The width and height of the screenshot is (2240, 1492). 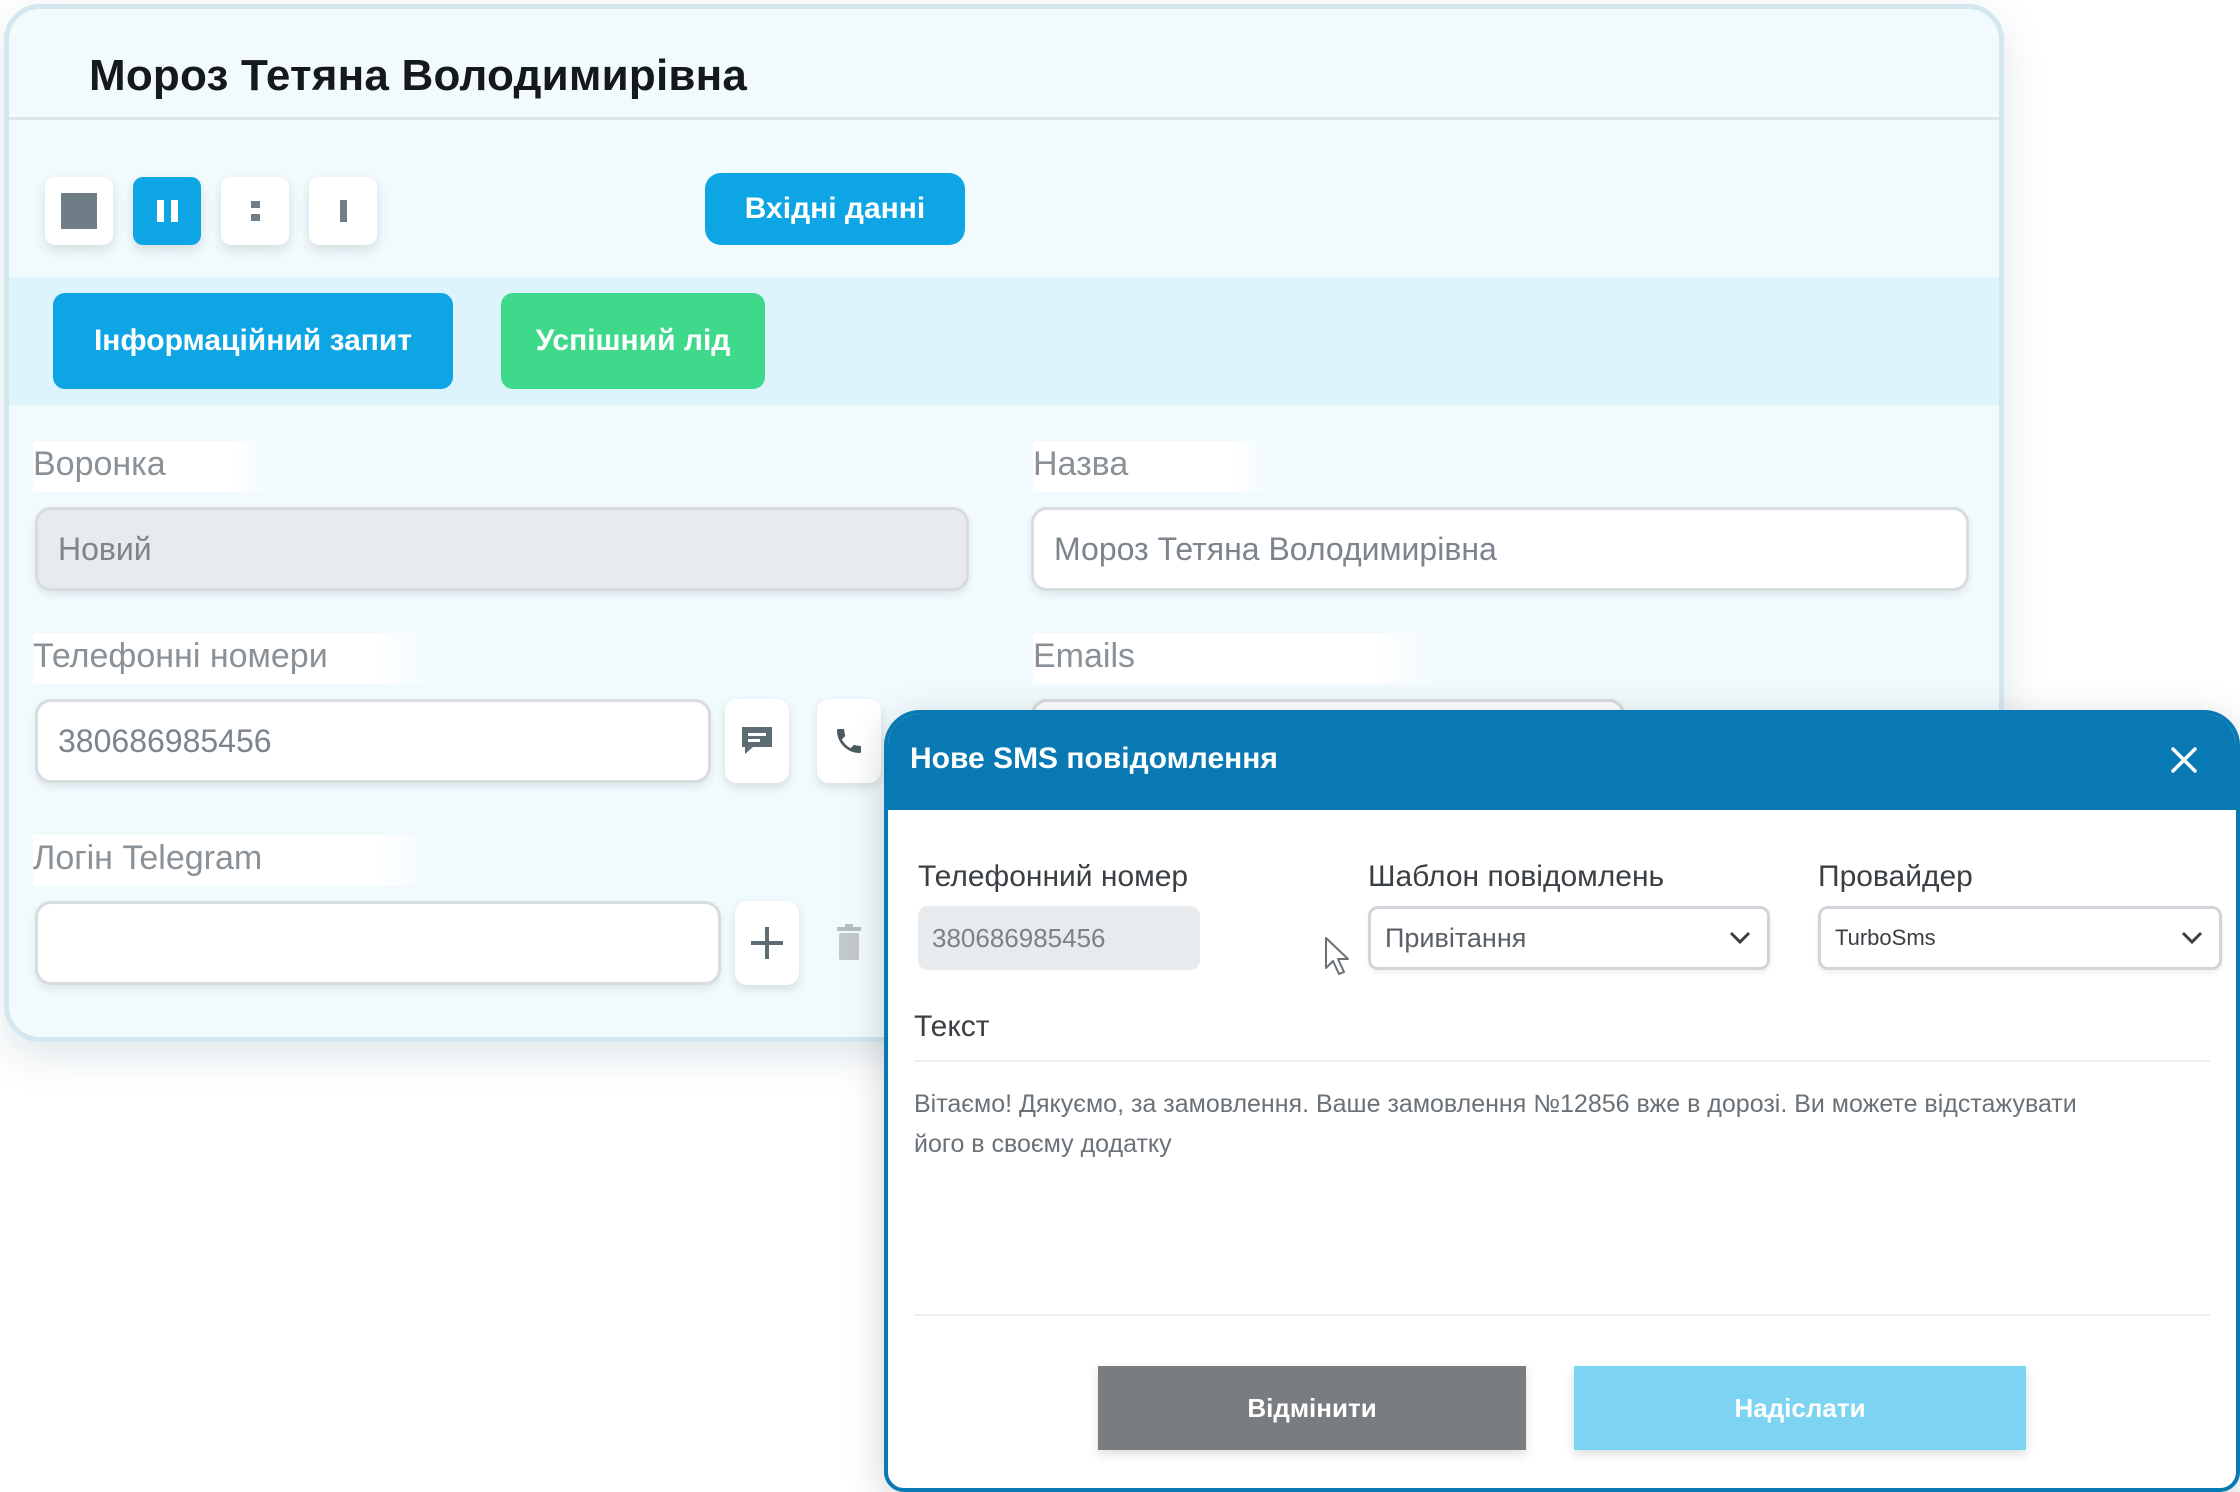 I want to click on trash-icon, so click(x=849, y=942).